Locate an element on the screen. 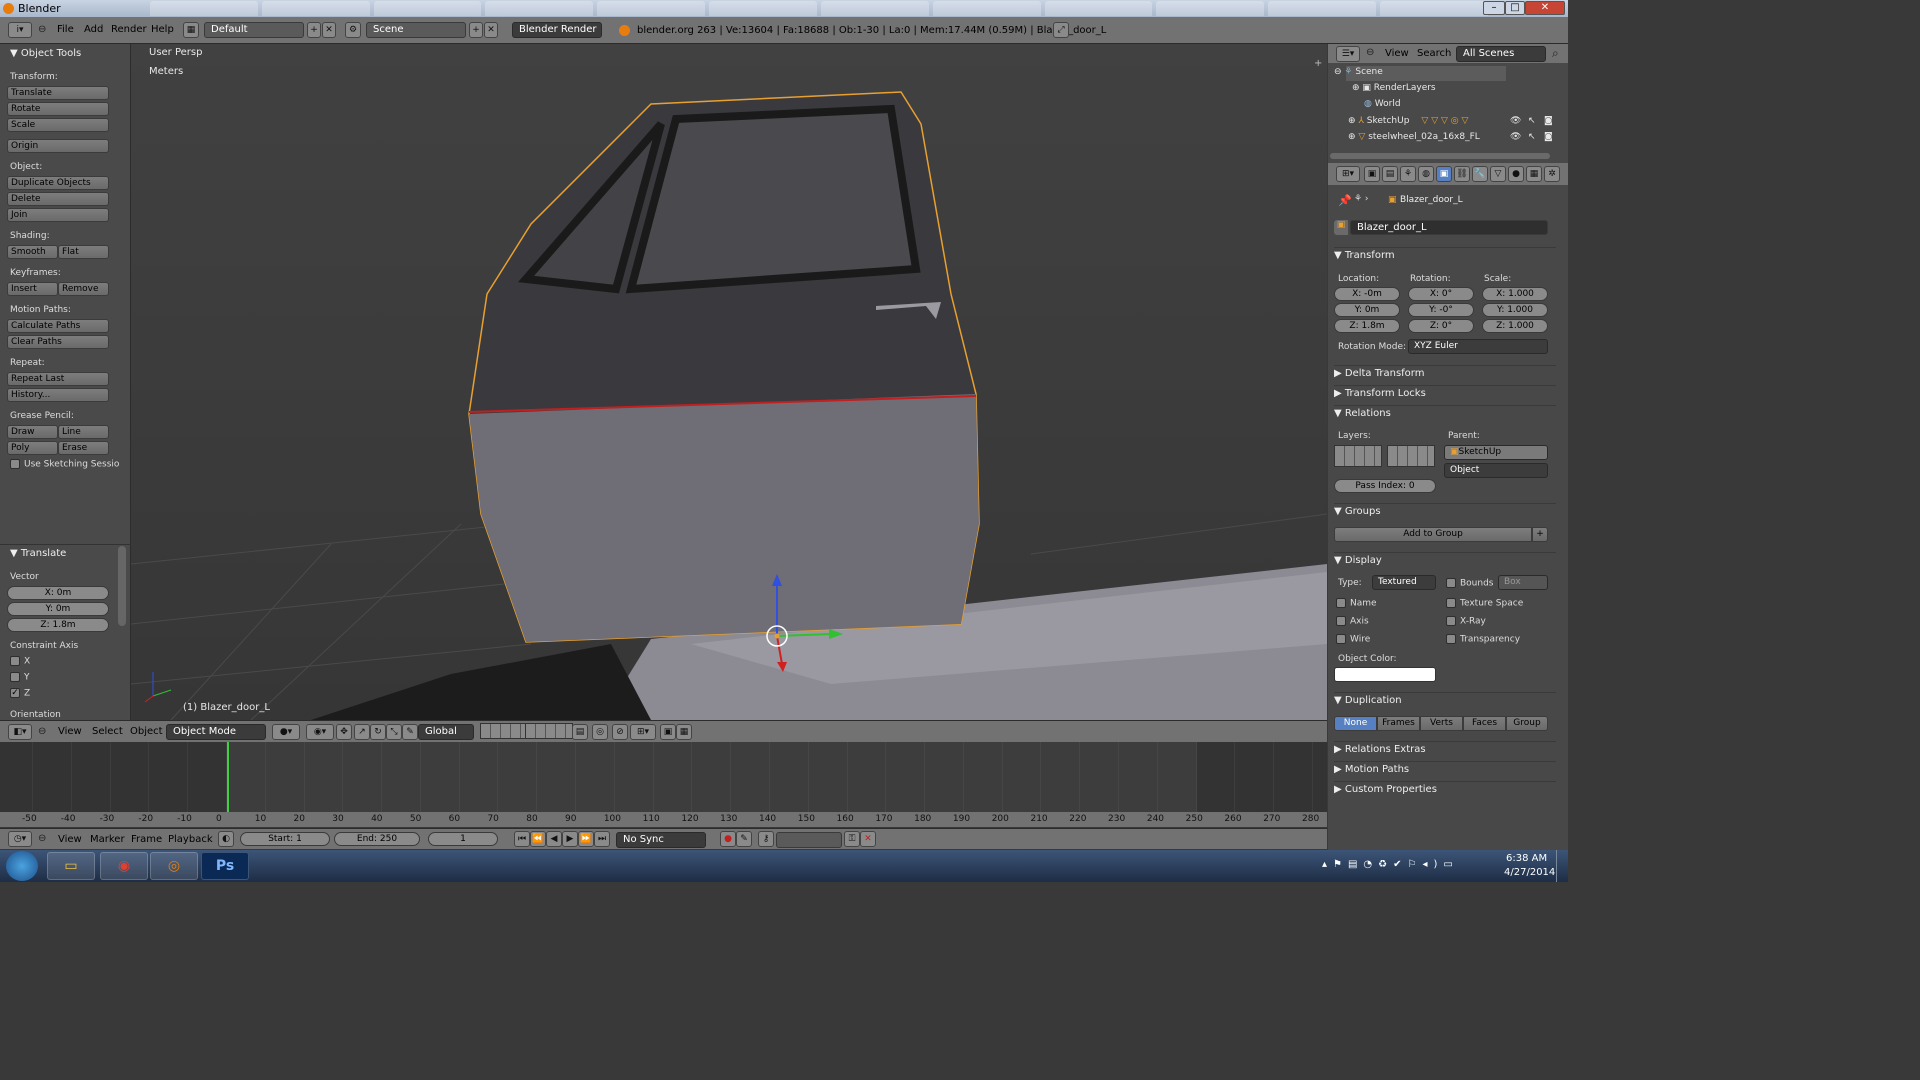 Image resolution: width=1920 pixels, height=1080 pixels. outliner-item-scene: ⊖ ⚘ Scene is located at coordinates (1358, 72).